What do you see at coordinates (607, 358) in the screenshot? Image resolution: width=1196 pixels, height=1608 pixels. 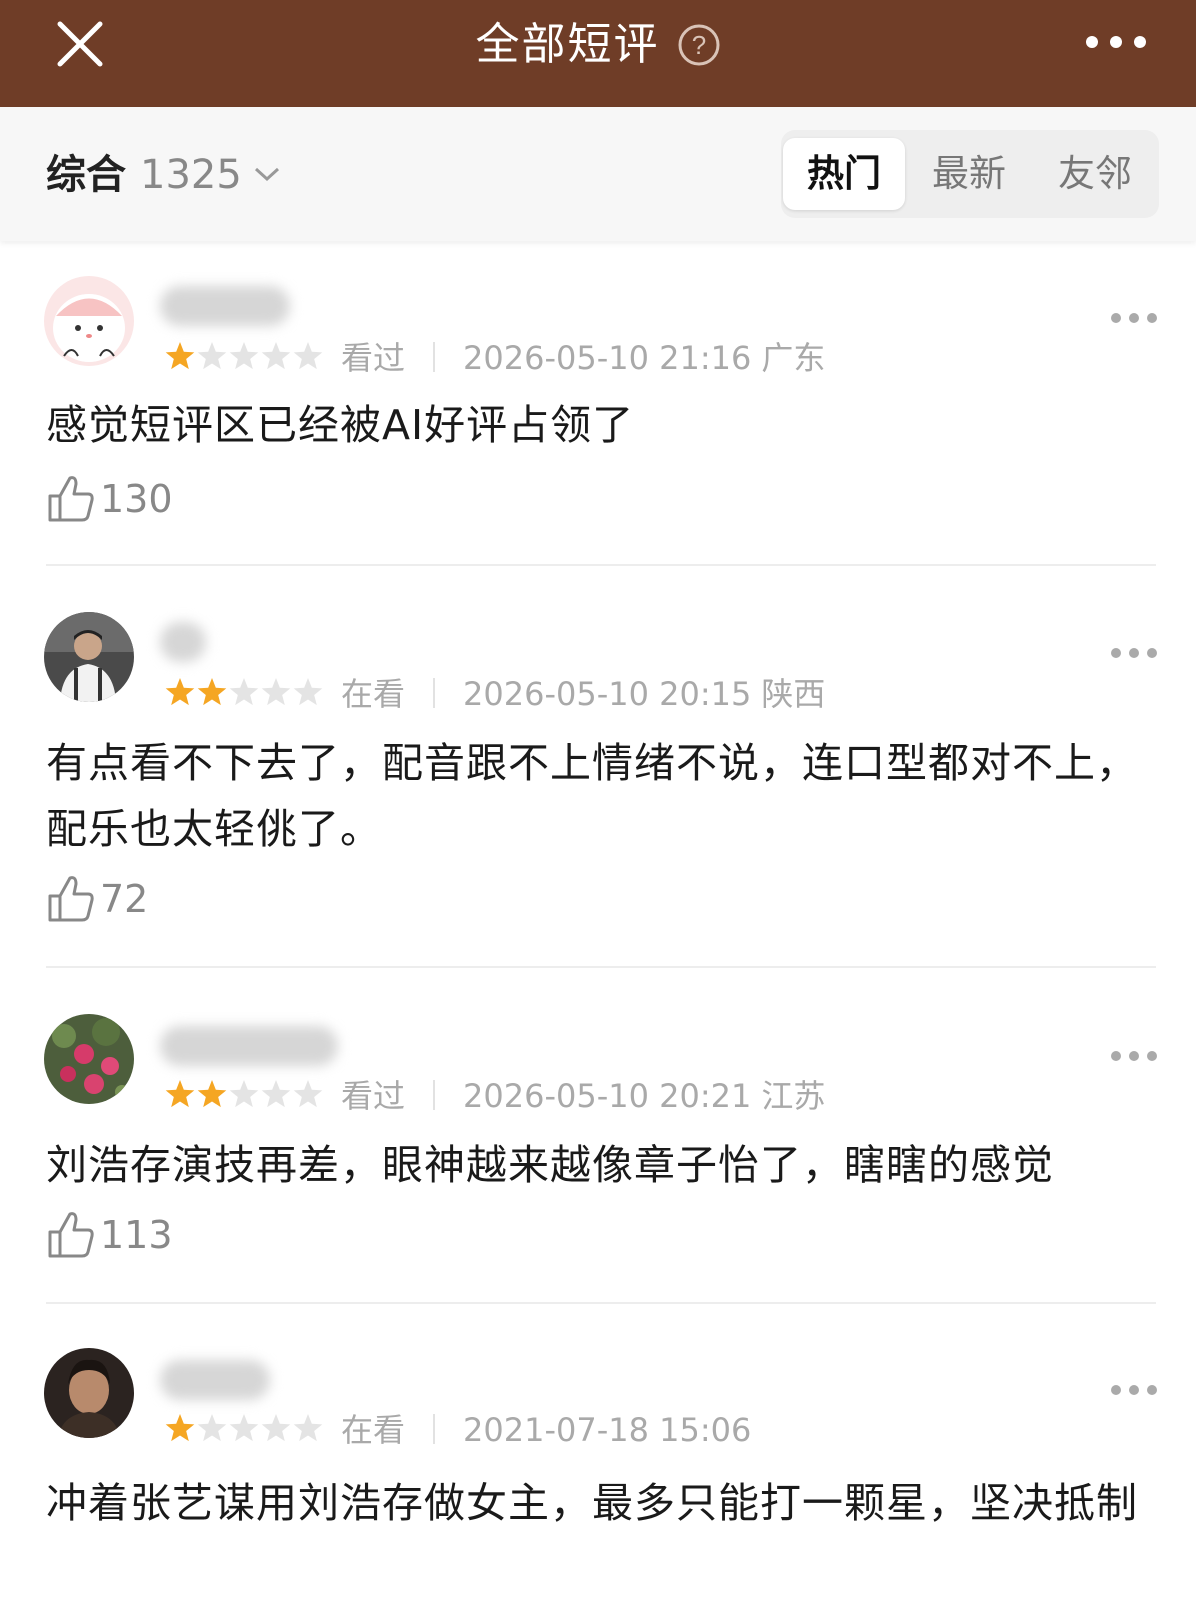 I see `review-datetime: 2026-05-10 21:16` at bounding box center [607, 358].